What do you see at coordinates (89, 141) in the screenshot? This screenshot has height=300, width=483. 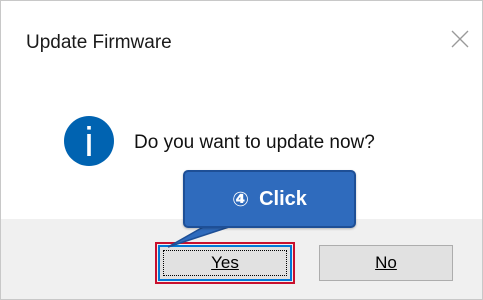 I see `info-icon` at bounding box center [89, 141].